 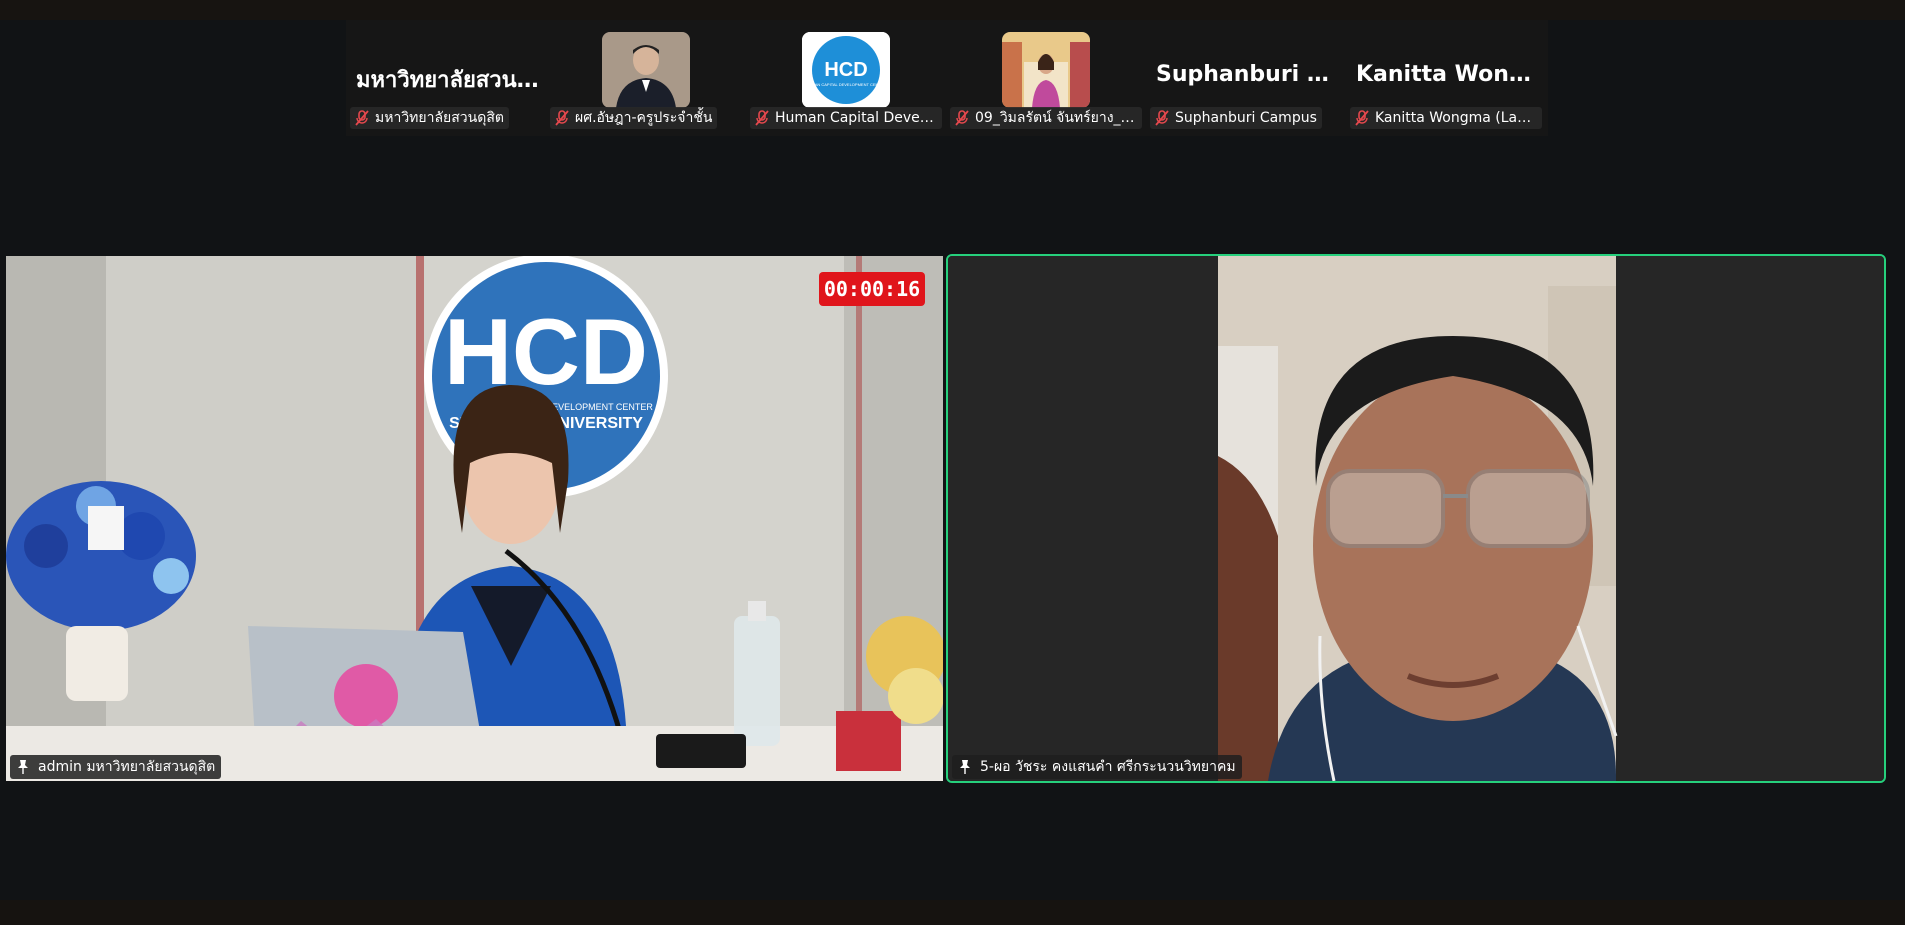 What do you see at coordinates (846, 84) in the screenshot?
I see `svg-text:HUMAN CAPITAL DEVELOPMENT CENT: HUMAN CAPITAL DEVELOPMENT CENTER` at bounding box center [846, 84].